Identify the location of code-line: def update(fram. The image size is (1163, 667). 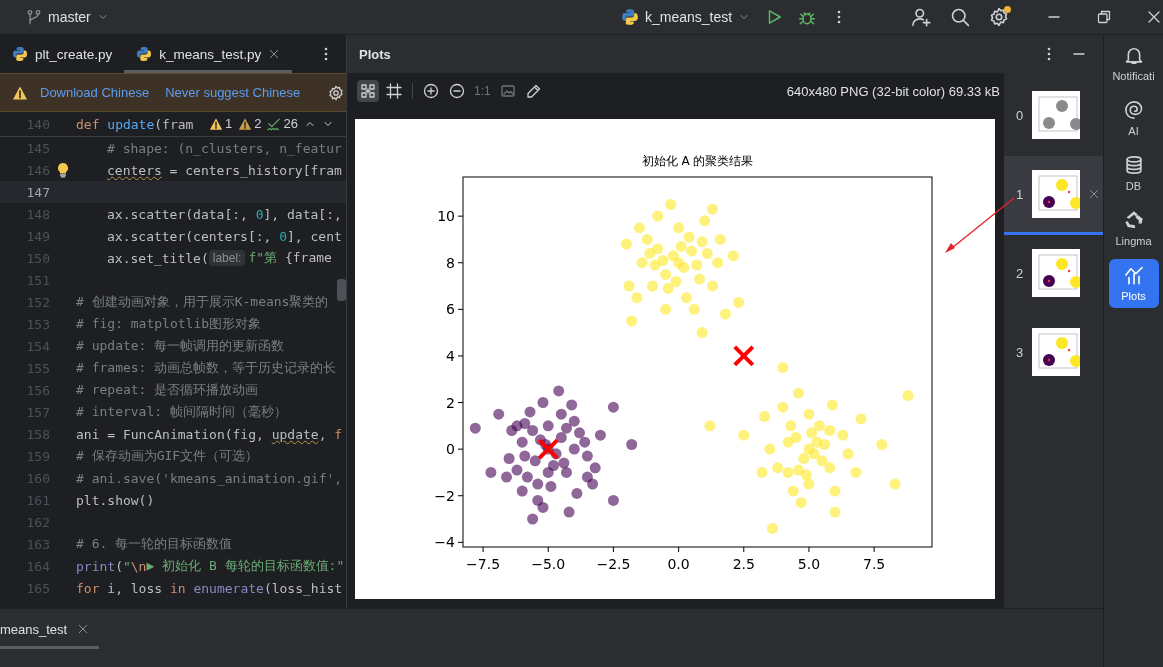
(135, 124).